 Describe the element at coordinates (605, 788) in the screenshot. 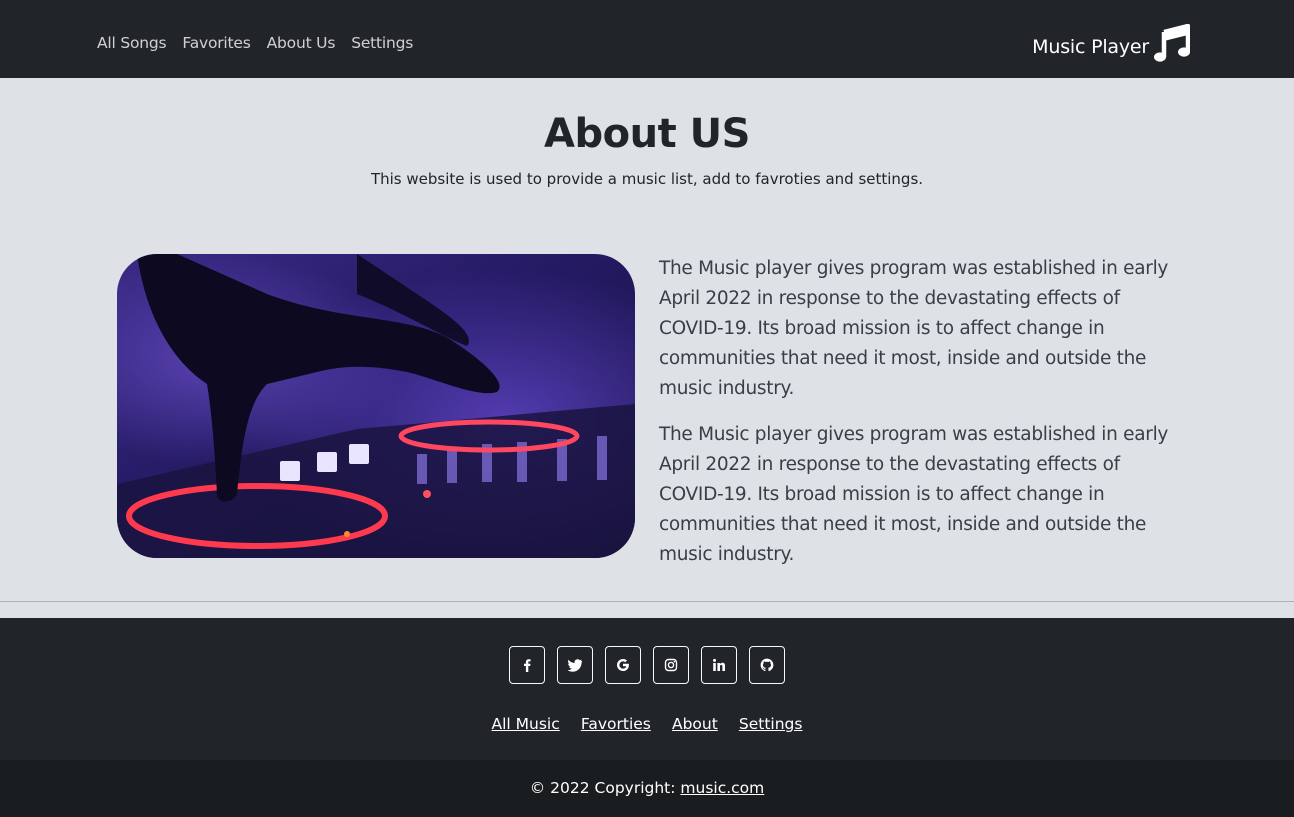

I see `copyright-text: © 2022 Copyright:` at that location.